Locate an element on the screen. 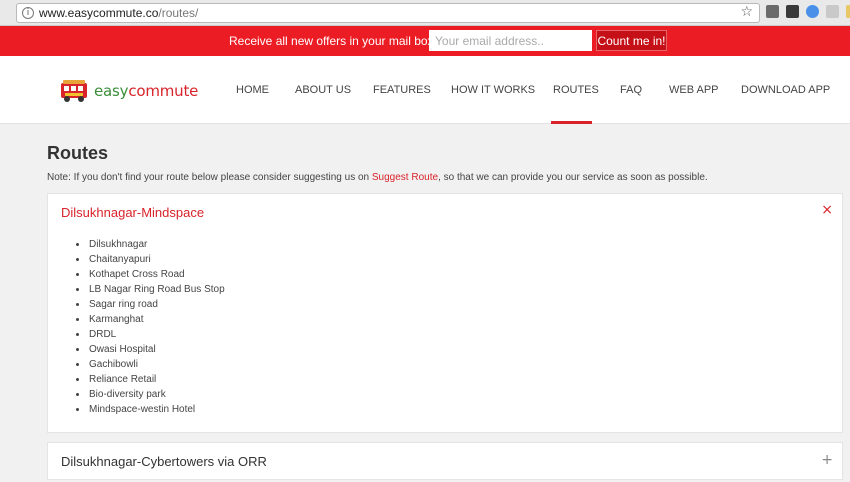 This screenshot has width=850, height=482. list-item: Gachibowli is located at coordinates (149, 364).